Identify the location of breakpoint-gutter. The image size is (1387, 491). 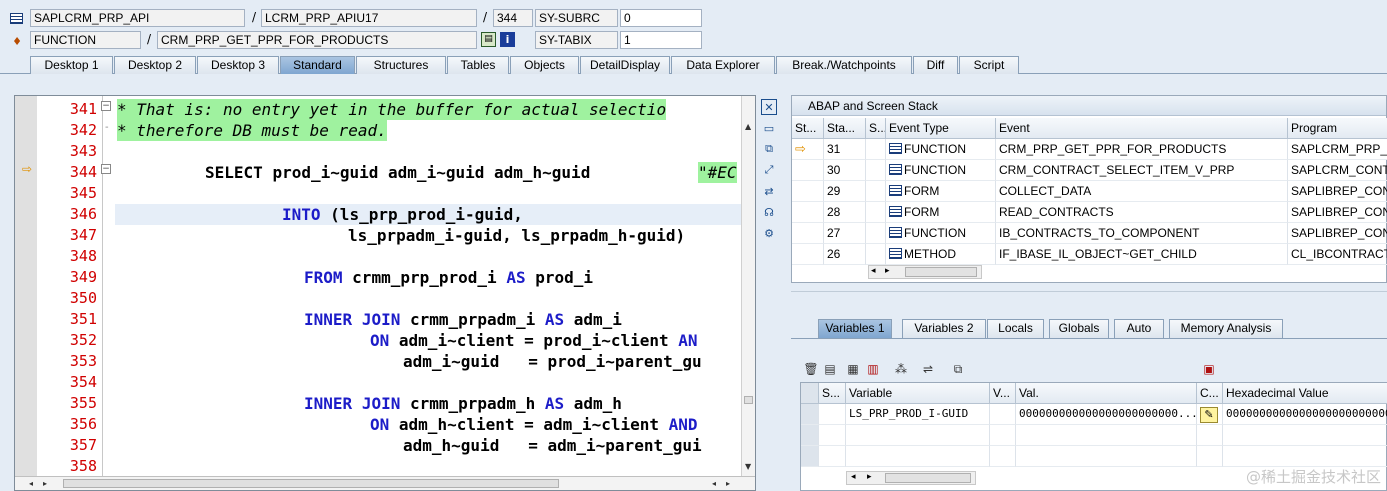
(26, 286).